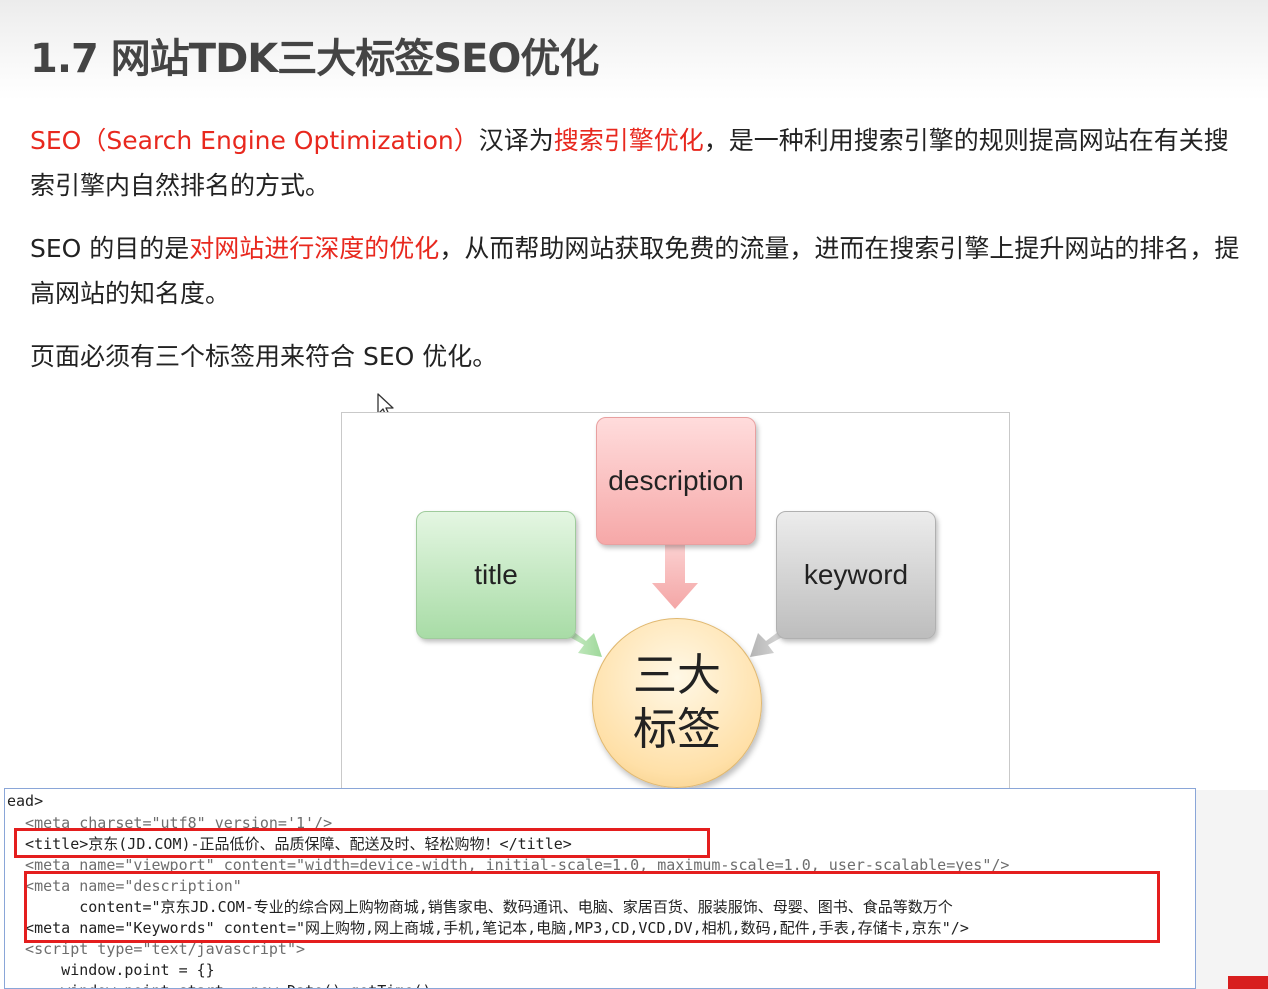 Image resolution: width=1268 pixels, height=989 pixels. Describe the element at coordinates (362, 843) in the screenshot. I see `highlight-title-tag` at that location.